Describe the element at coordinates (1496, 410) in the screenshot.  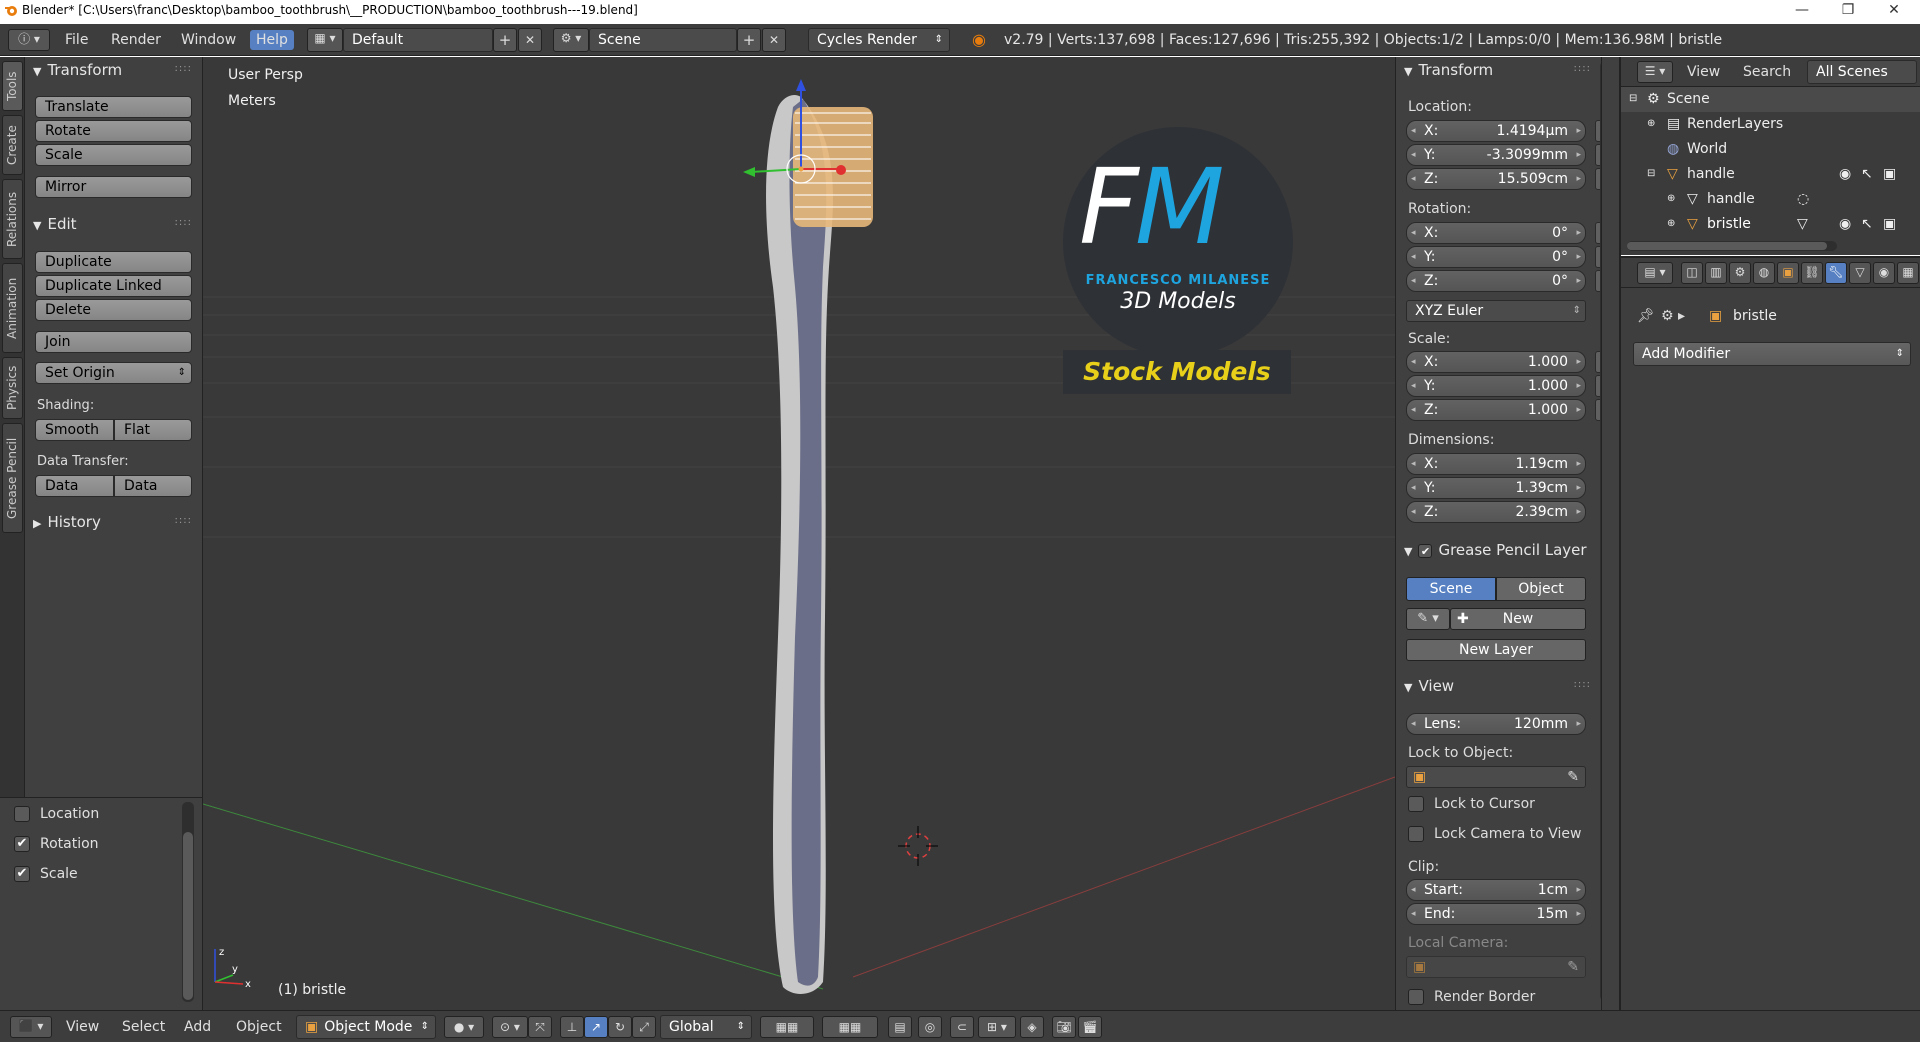
I see `scale-z-field: ◂ Z: 1.000 ▸` at that location.